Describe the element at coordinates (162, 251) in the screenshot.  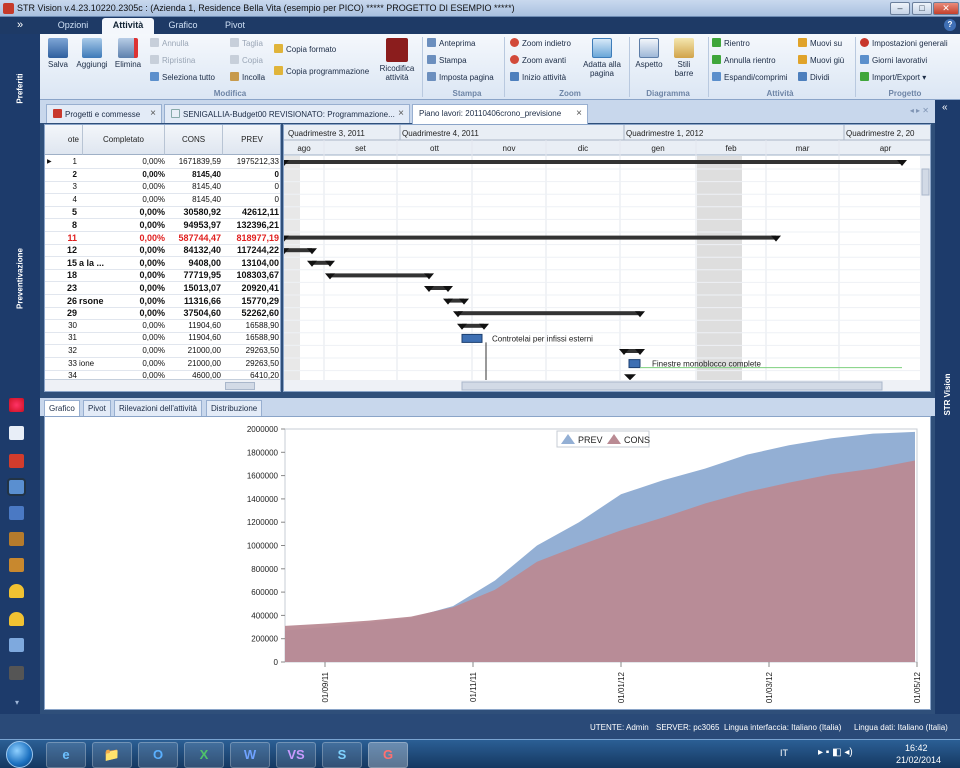
I see `table-row: 12 0,00% 84132,40 117244,22` at that location.